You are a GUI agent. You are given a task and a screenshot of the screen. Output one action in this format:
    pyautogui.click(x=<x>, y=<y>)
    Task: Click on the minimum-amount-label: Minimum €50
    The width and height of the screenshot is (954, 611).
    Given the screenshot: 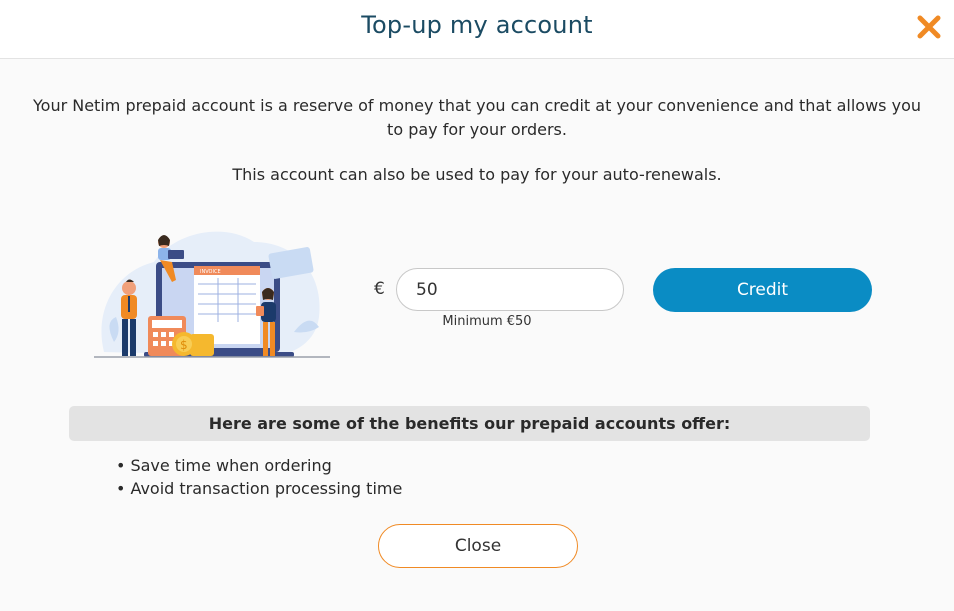 What is the action you would take?
    pyautogui.click(x=487, y=321)
    